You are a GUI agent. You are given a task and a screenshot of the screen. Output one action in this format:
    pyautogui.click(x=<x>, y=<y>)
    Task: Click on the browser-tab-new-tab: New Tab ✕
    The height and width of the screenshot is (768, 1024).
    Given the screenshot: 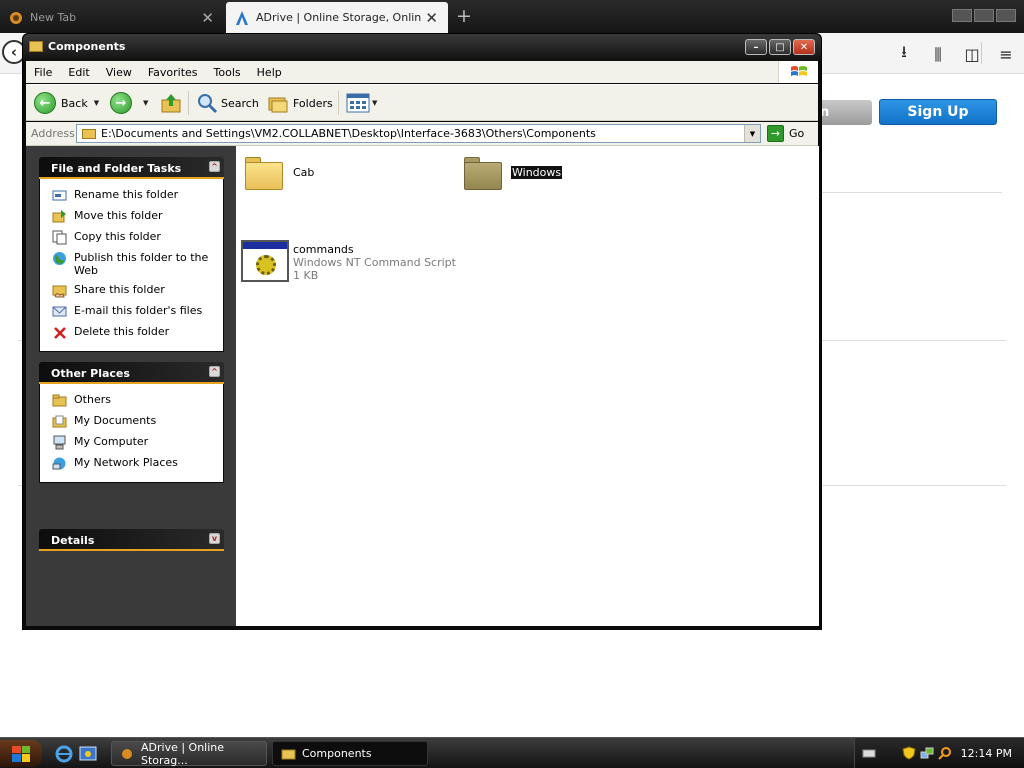 What is the action you would take?
    pyautogui.click(x=112, y=17)
    